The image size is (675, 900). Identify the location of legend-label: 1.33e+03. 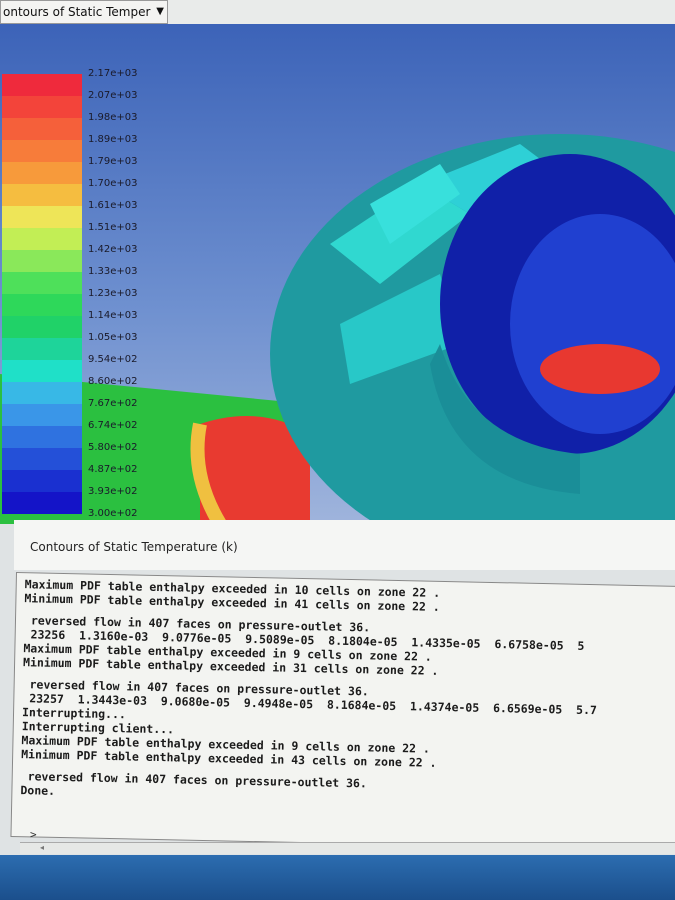
(113, 271).